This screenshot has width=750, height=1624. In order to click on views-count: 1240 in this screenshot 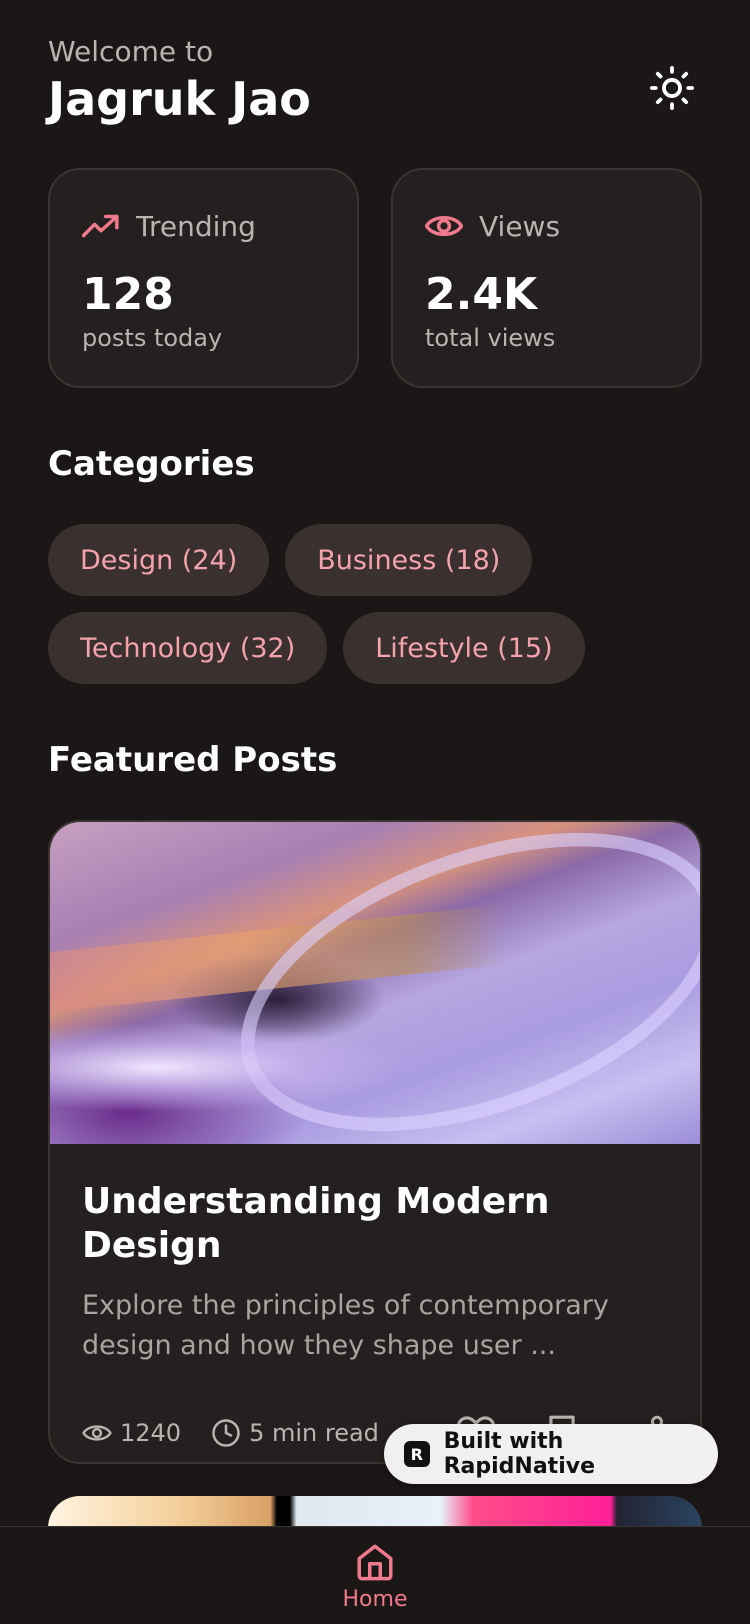, I will do `click(131, 1433)`.